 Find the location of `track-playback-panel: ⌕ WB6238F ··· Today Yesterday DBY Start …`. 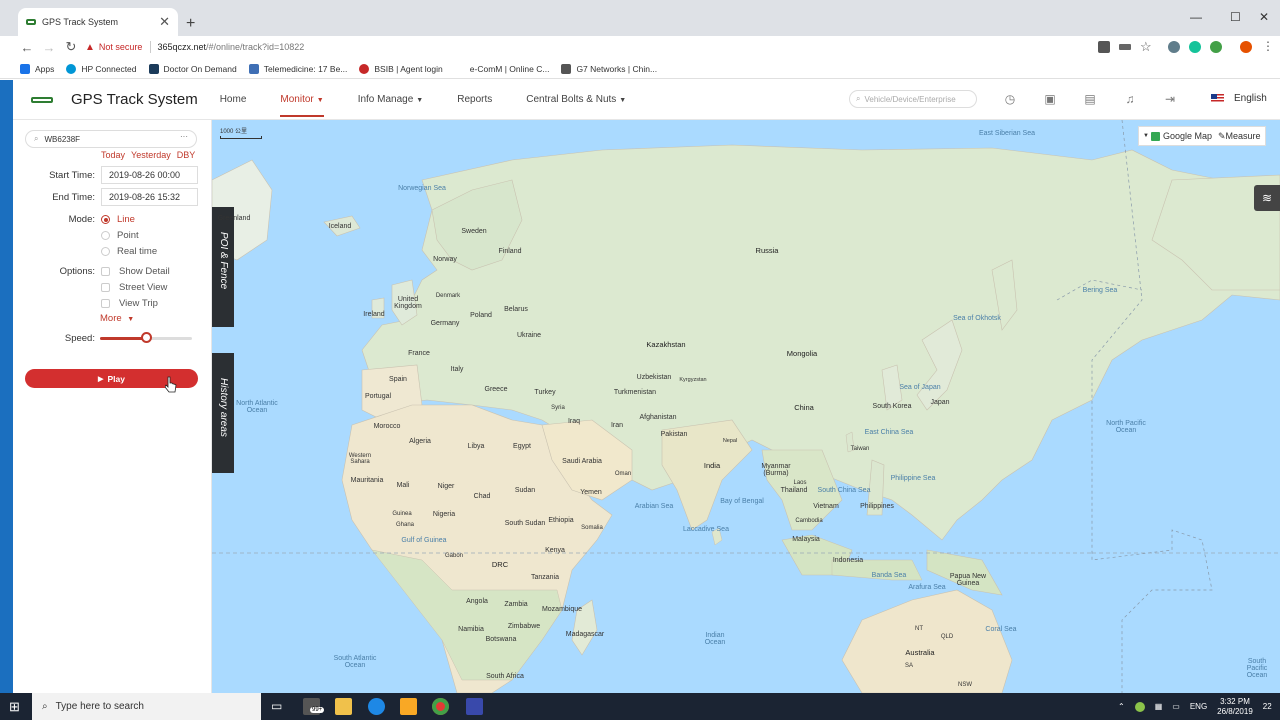

track-playback-panel: ⌕ WB6238F ··· Today Yesterday DBY Start … is located at coordinates (112, 406).